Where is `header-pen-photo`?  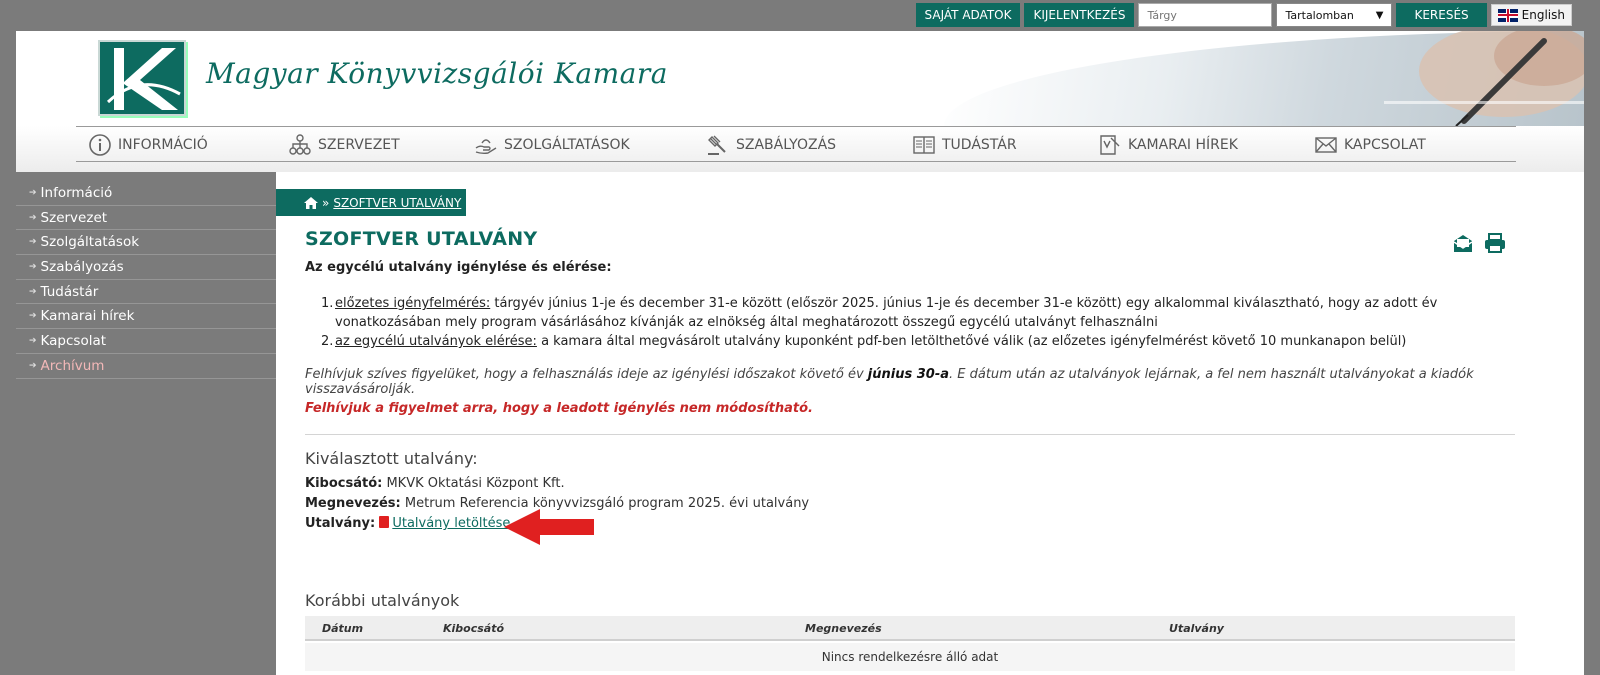 header-pen-photo is located at coordinates (1264, 78).